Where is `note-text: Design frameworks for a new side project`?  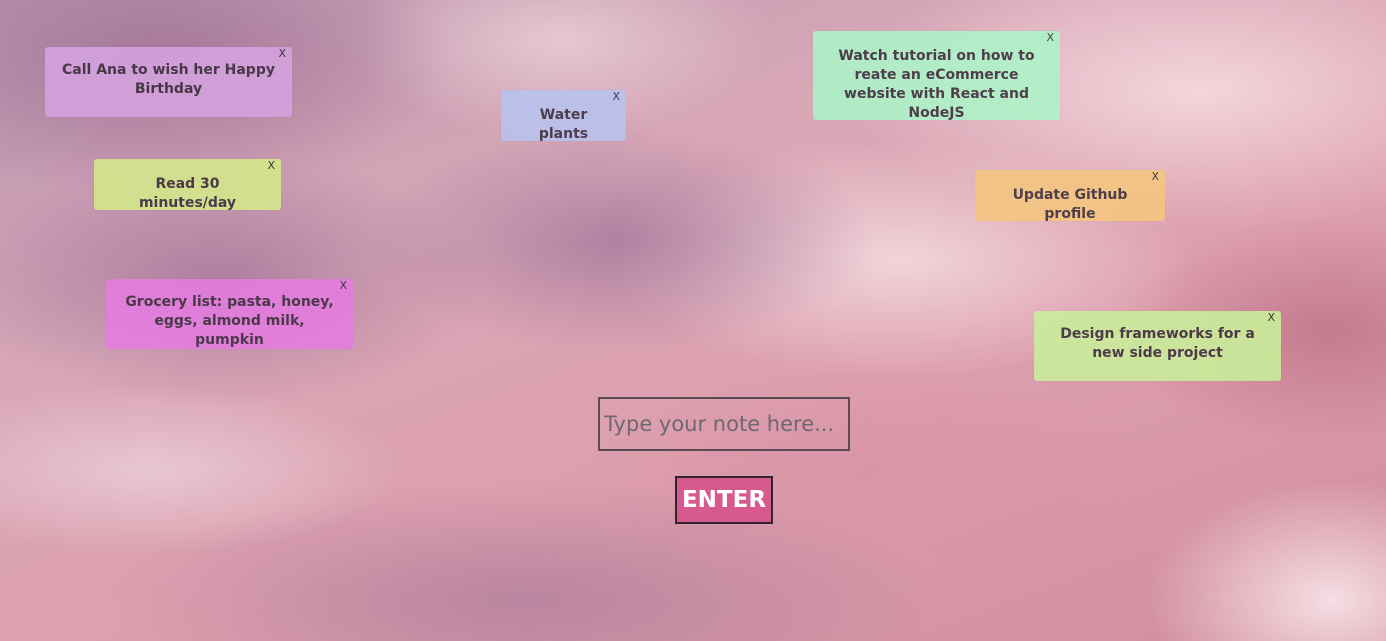
note-text: Design frameworks for a new side project is located at coordinates (1157, 343).